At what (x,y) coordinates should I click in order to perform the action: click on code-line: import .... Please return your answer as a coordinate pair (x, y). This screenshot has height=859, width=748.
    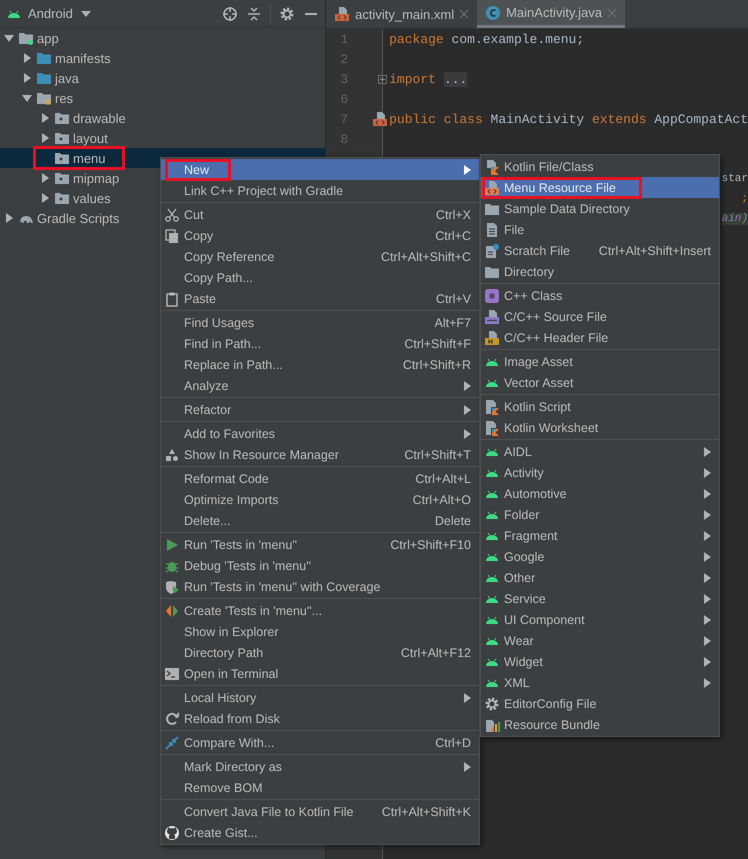
    Looking at the image, I should click on (428, 79).